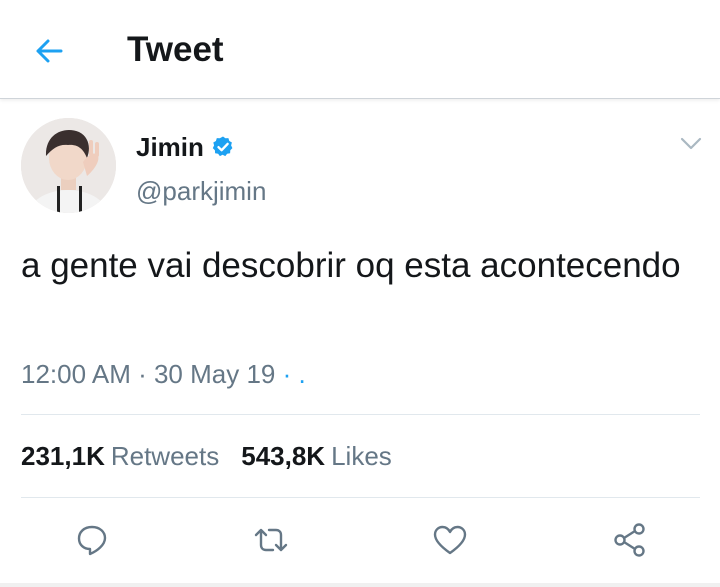 The height and width of the screenshot is (587, 720). I want to click on share-button, so click(630, 540).